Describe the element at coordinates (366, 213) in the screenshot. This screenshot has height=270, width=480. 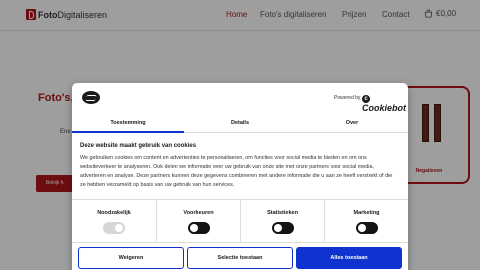
I see `pref-label: Marketing` at that location.